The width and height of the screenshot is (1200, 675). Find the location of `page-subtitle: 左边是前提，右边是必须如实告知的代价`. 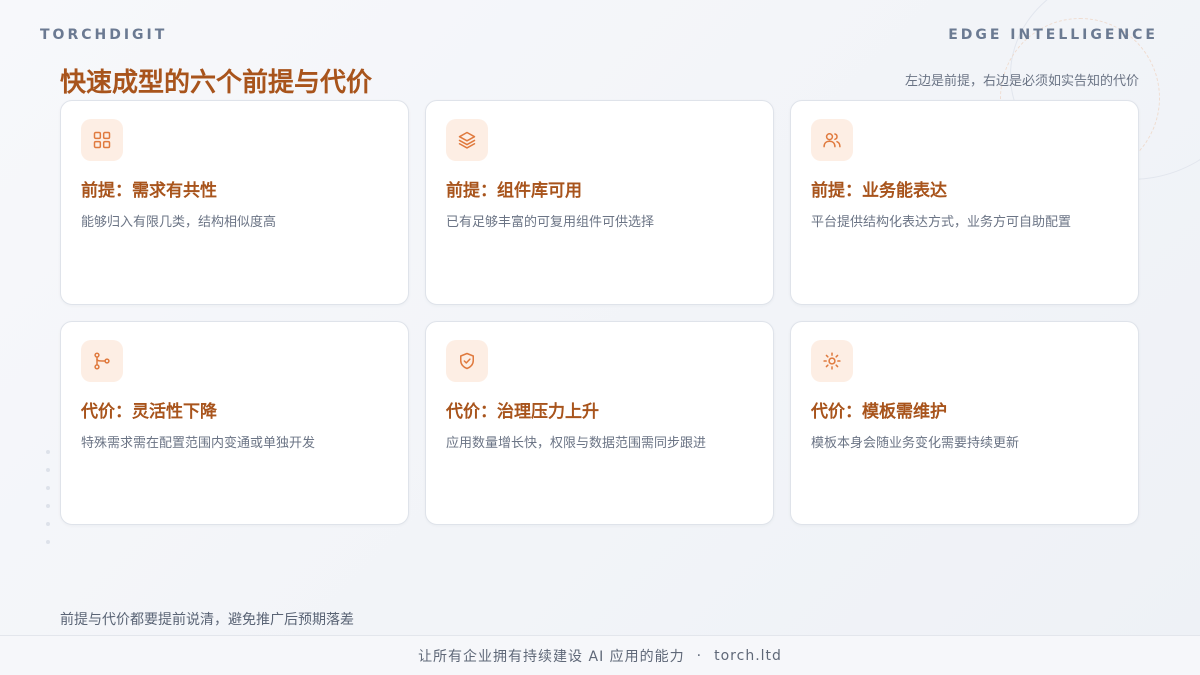

page-subtitle: 左边是前提，右边是必须如实告知的代价 is located at coordinates (1021, 81).